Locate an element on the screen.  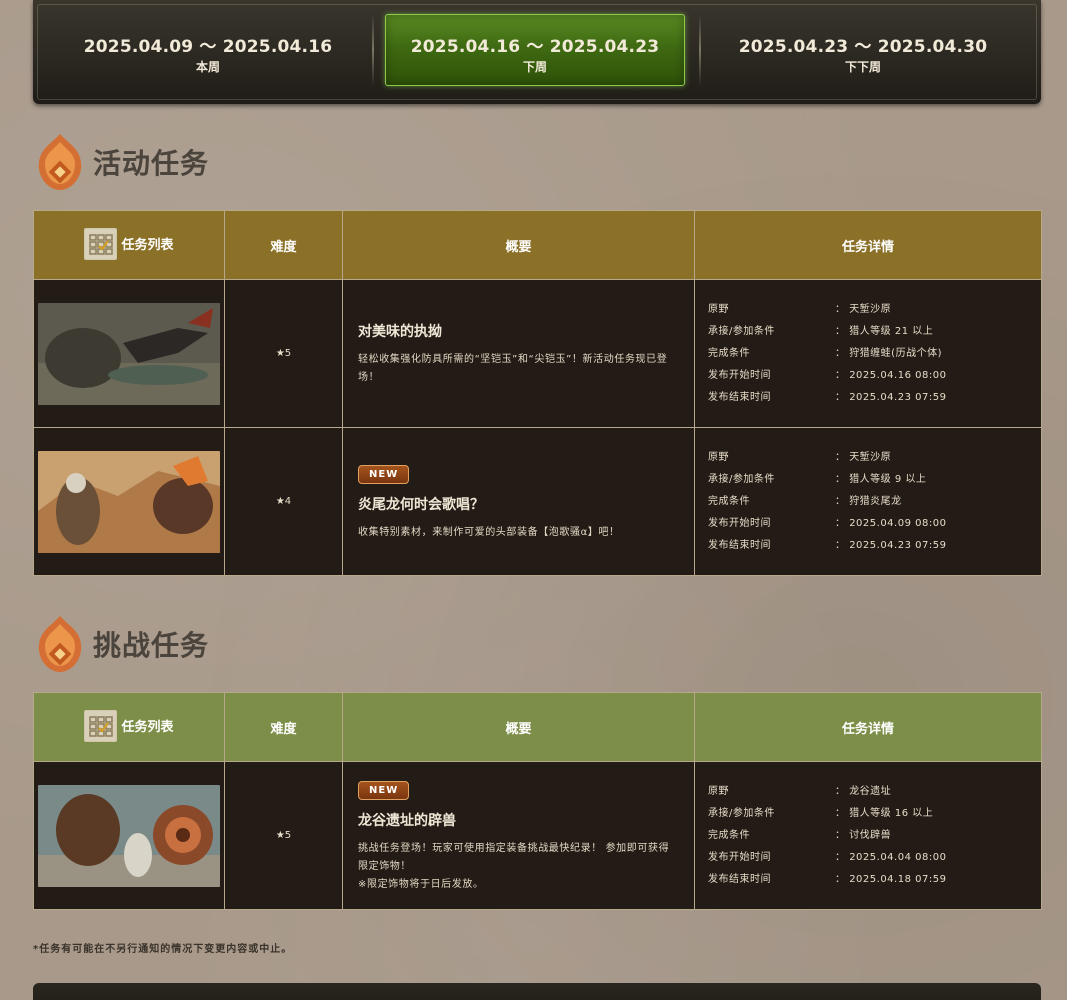
detail-value: 2025.04.23 07:59 is located at coordinates (890, 546).